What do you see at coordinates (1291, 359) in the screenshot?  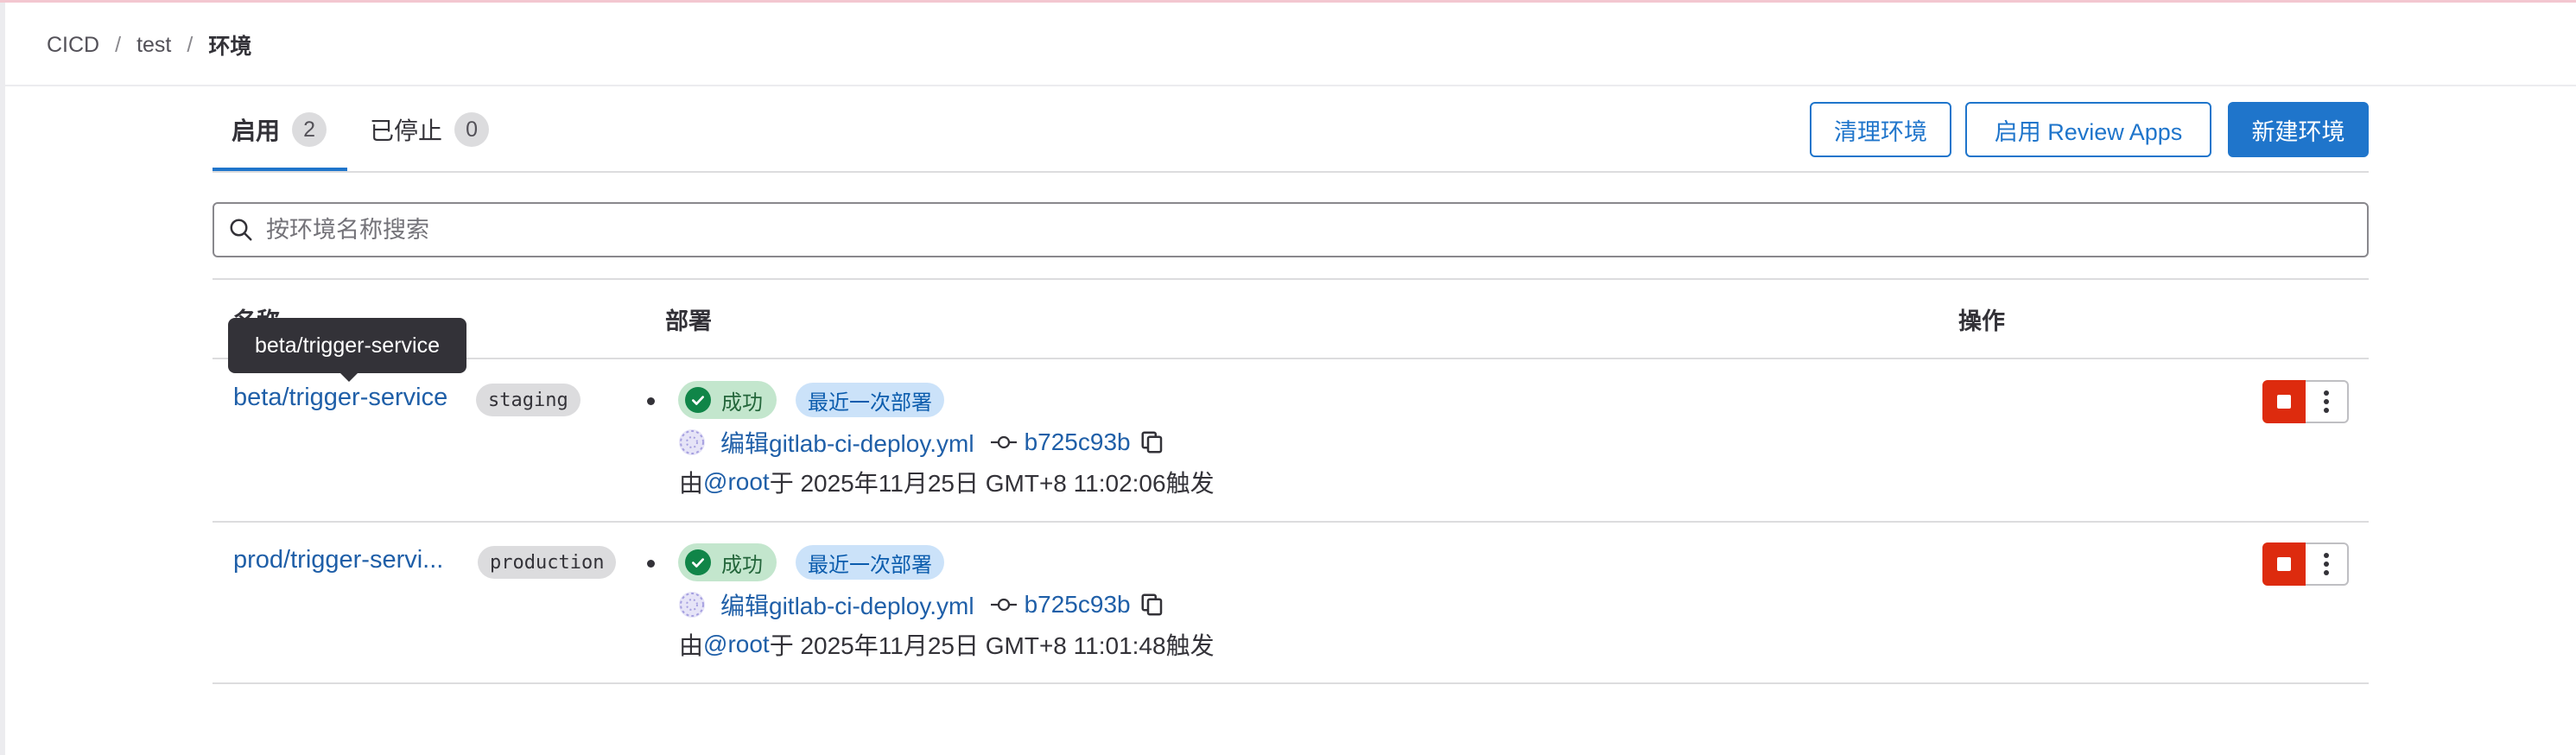 I see `header-row-border` at bounding box center [1291, 359].